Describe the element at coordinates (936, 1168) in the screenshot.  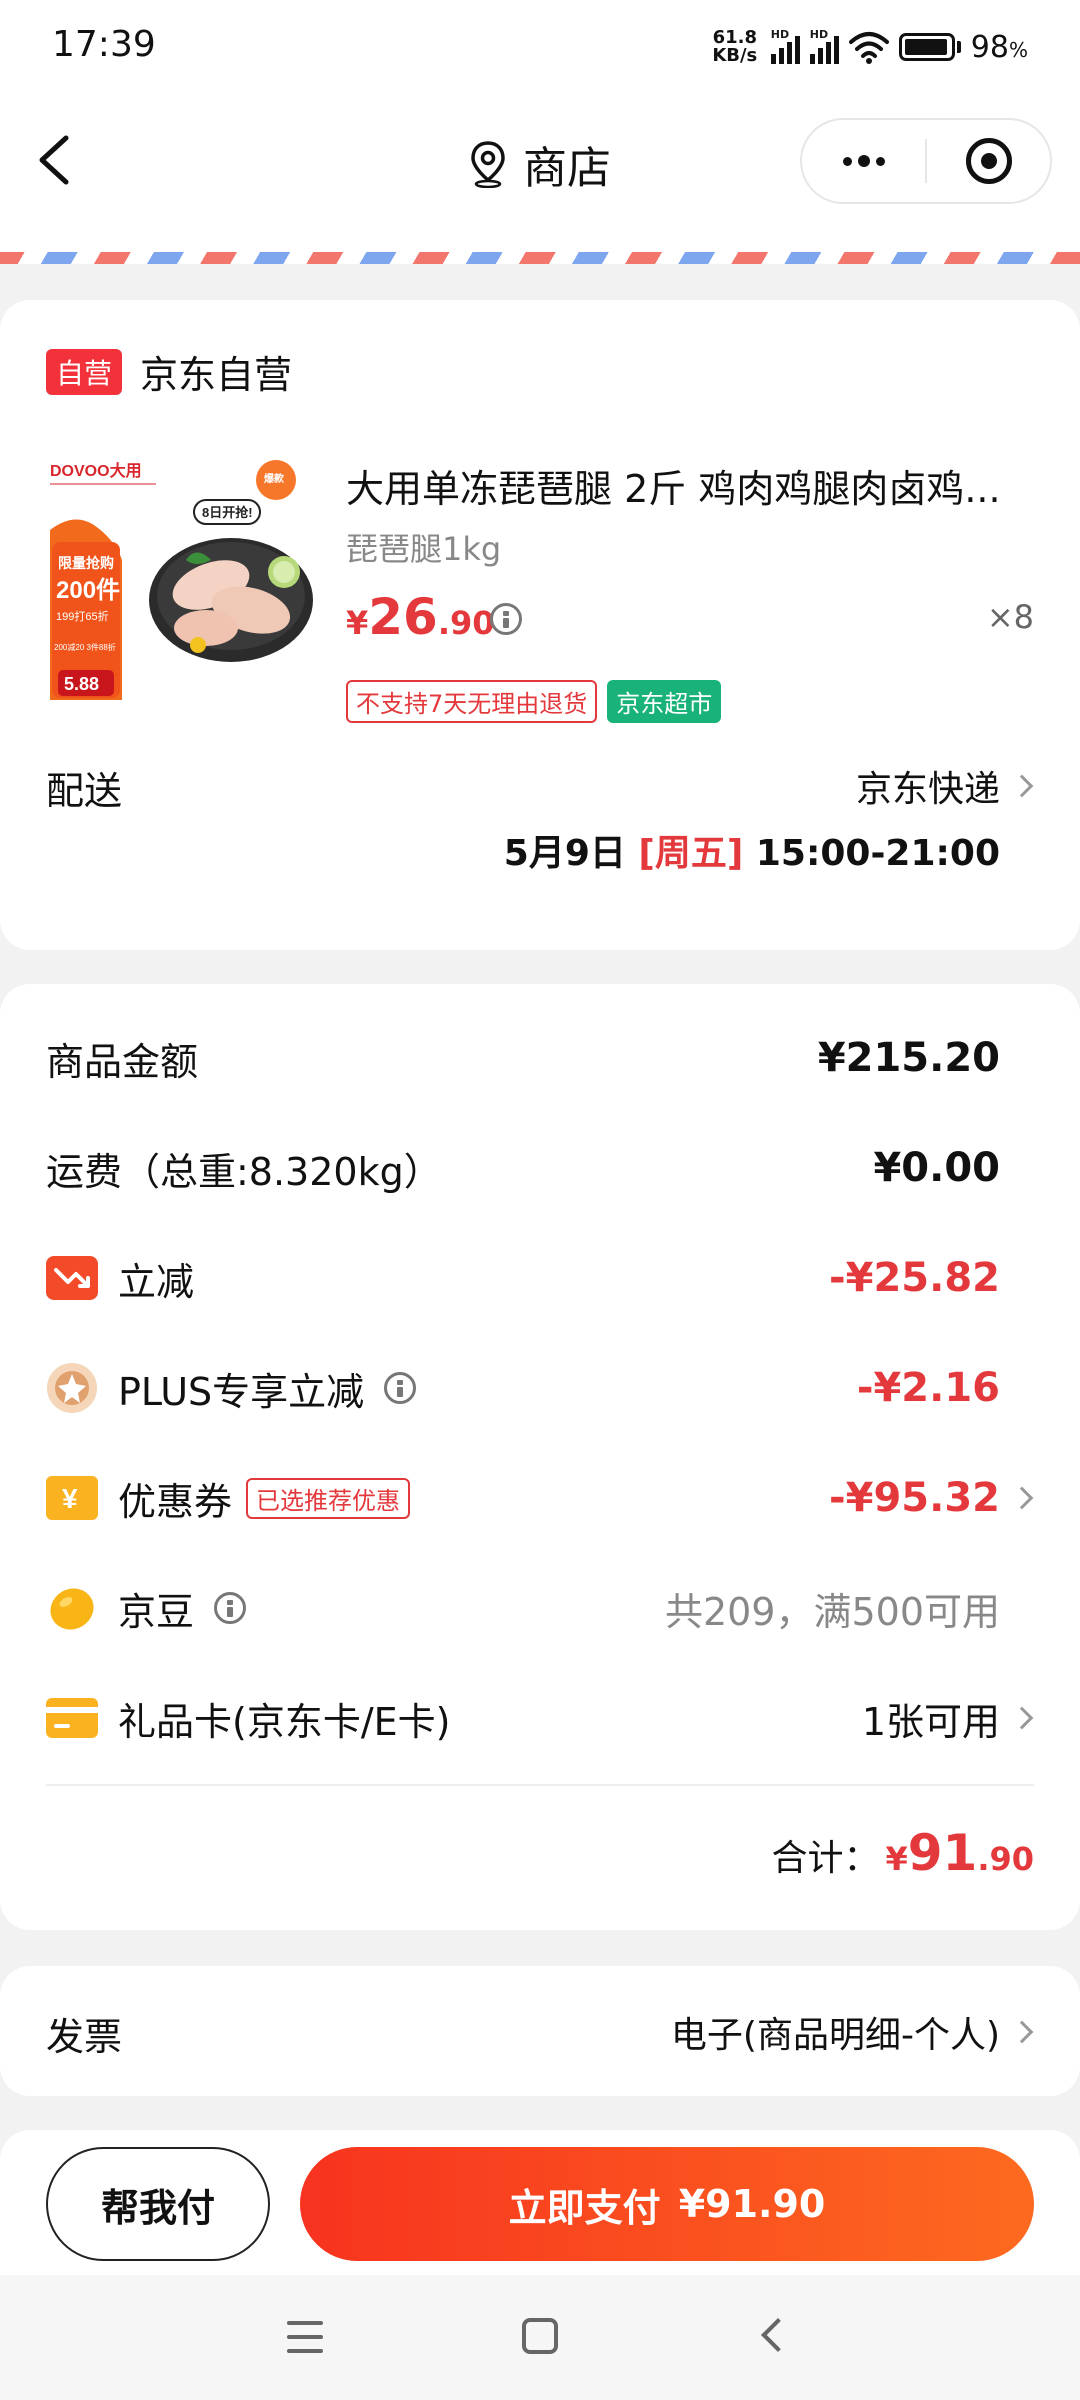
I see `shipping-fee: ¥0.00` at that location.